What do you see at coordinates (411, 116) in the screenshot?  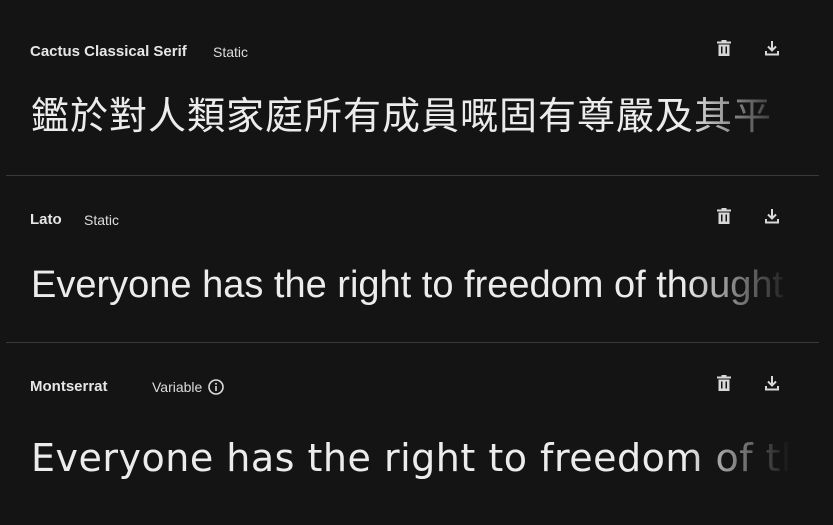 I see `font-sample-text: 鑑於對人類家庭所有成員嘅固有尊嚴及其平` at bounding box center [411, 116].